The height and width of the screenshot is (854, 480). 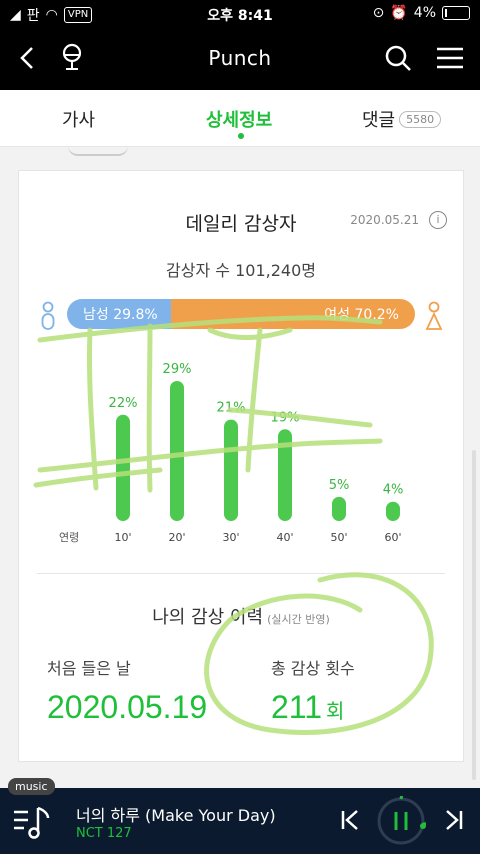 What do you see at coordinates (292, 314) in the screenshot?
I see `female-share-segment: 여성 70.2%` at bounding box center [292, 314].